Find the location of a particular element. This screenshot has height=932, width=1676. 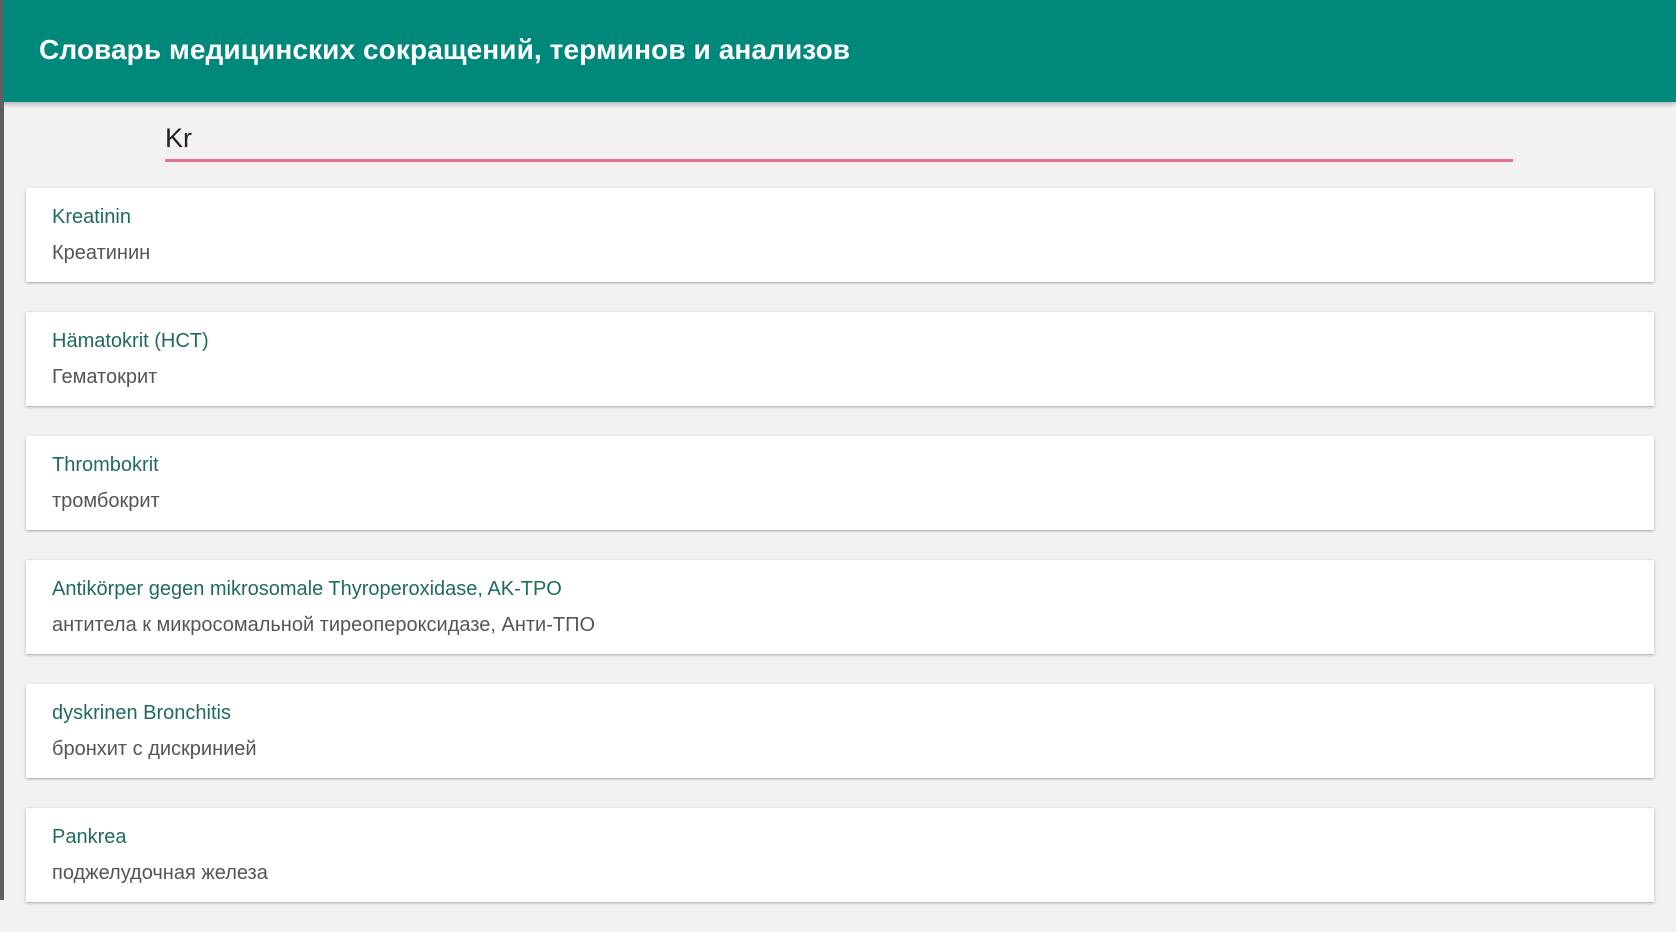

window-left-edge is located at coordinates (2, 450).